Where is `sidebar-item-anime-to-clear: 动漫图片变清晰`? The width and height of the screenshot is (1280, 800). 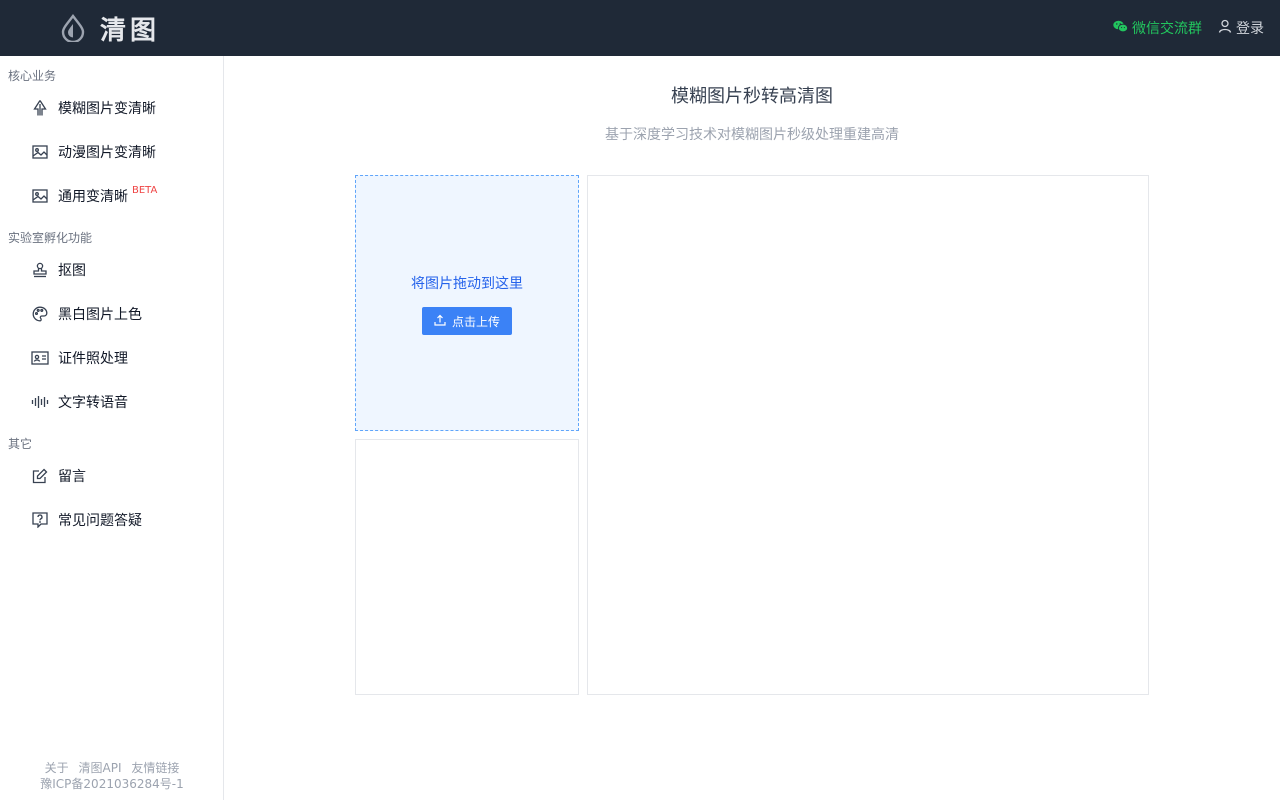
sidebar-item-anime-to-clear: 动漫图片变清晰 is located at coordinates (111, 152).